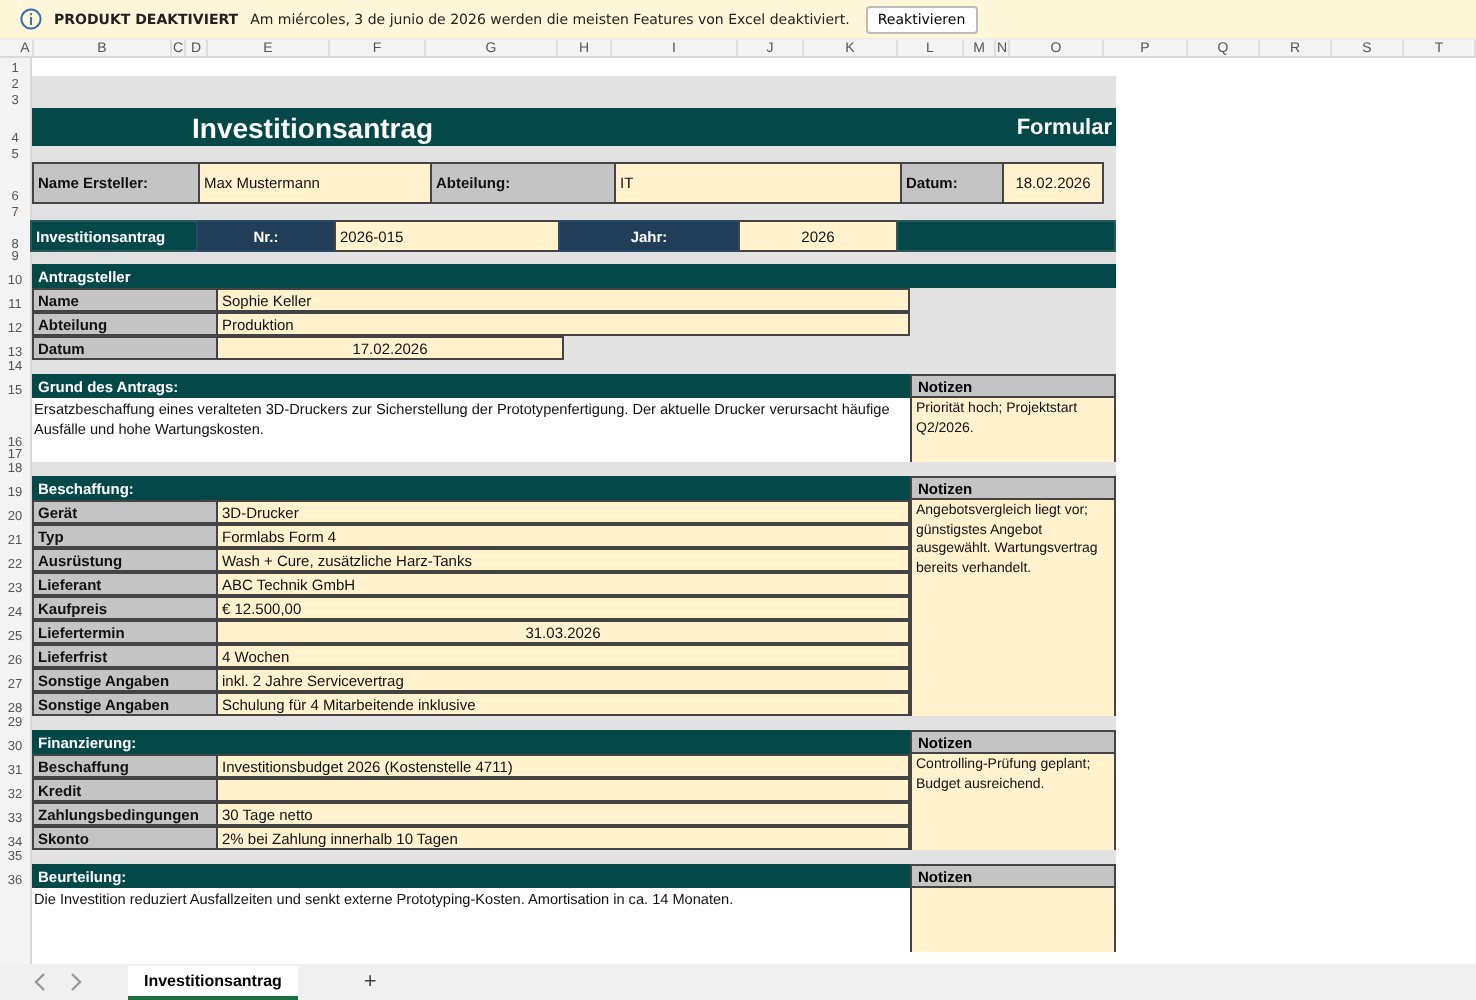 The height and width of the screenshot is (1000, 1476). What do you see at coordinates (563, 790) in the screenshot?
I see `field-value` at bounding box center [563, 790].